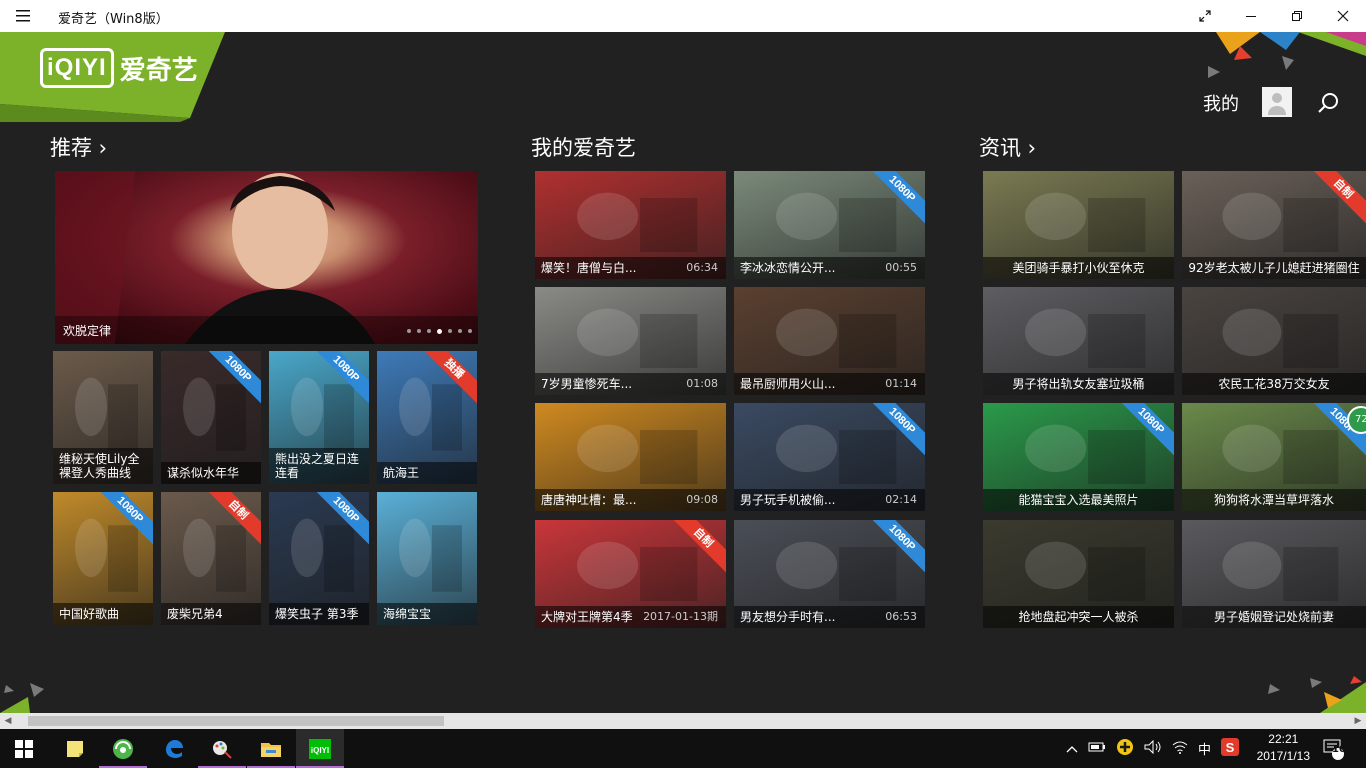  What do you see at coordinates (99, 466) in the screenshot?
I see `tile-title: 维秘天使Lily全裸登人秀曲线` at bounding box center [99, 466].